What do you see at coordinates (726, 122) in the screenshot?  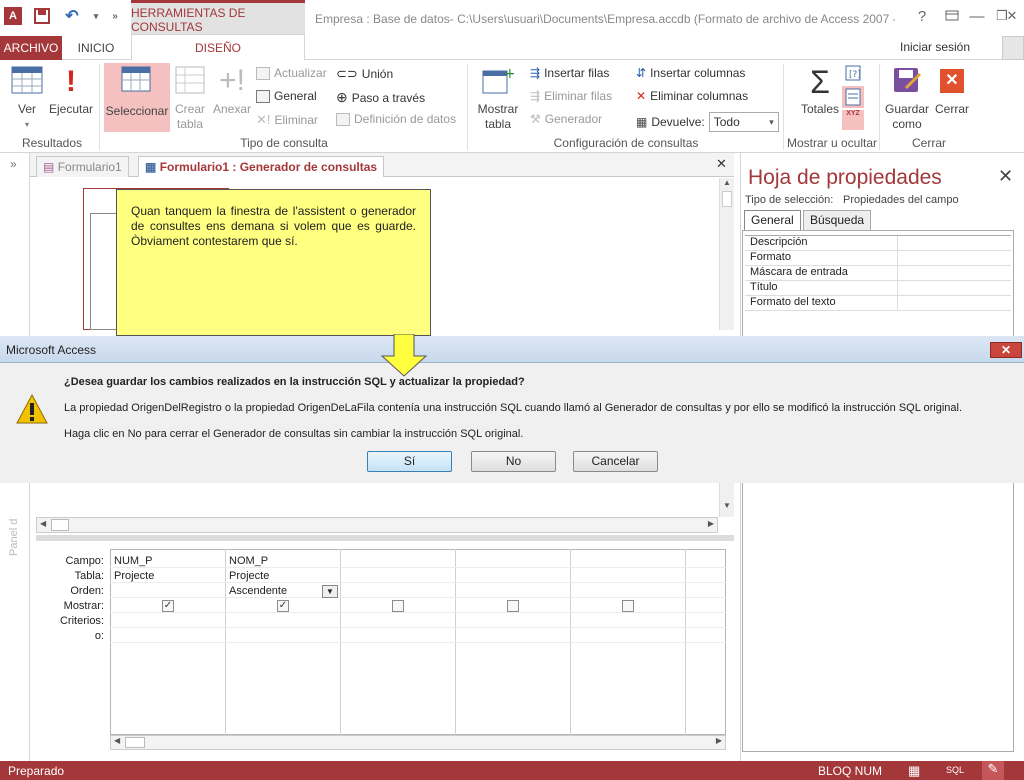 I see `devuelve-value: Todo` at bounding box center [726, 122].